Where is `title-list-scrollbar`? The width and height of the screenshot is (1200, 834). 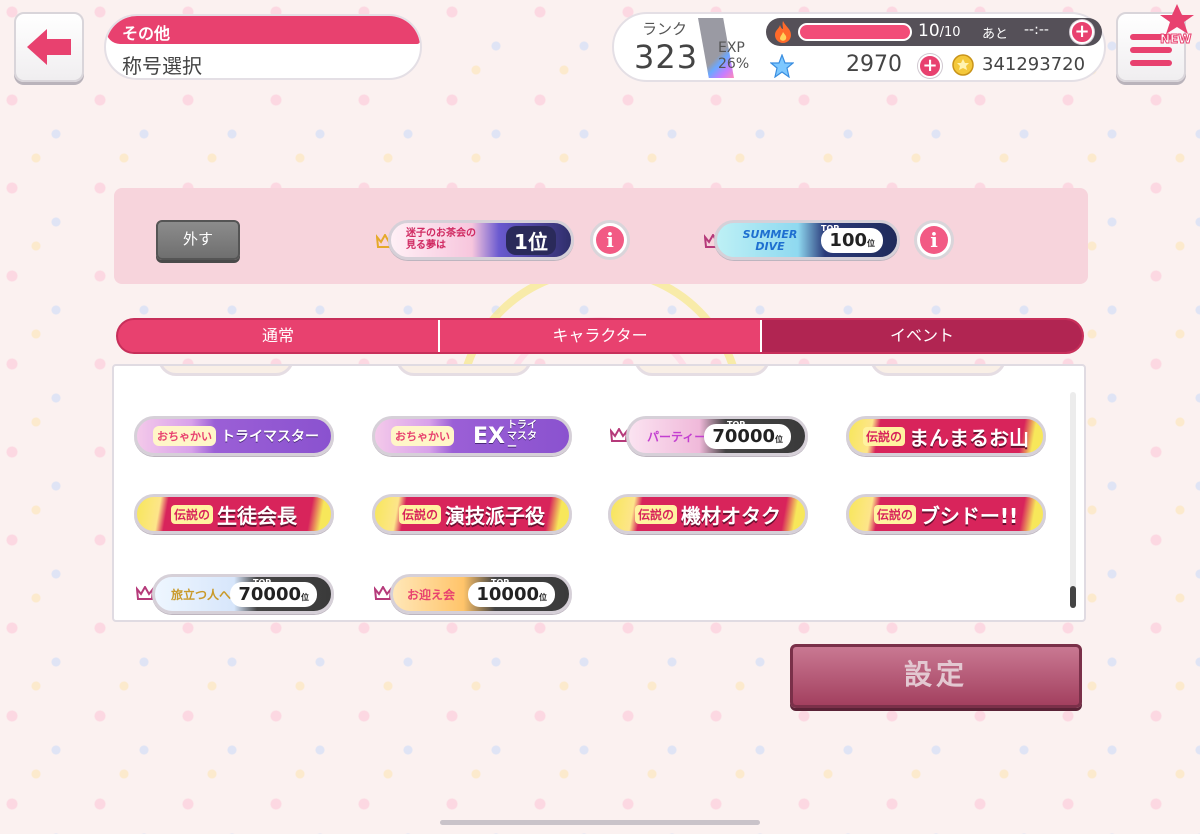
title-list-scrollbar is located at coordinates (1073, 500).